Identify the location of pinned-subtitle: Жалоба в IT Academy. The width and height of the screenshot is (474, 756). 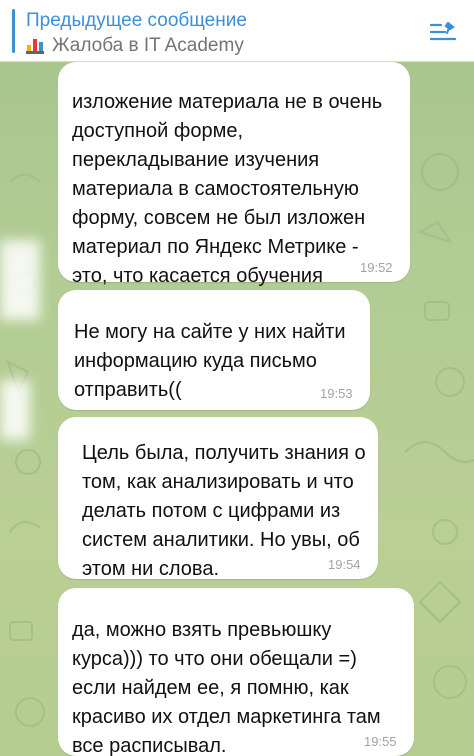
(135, 46).